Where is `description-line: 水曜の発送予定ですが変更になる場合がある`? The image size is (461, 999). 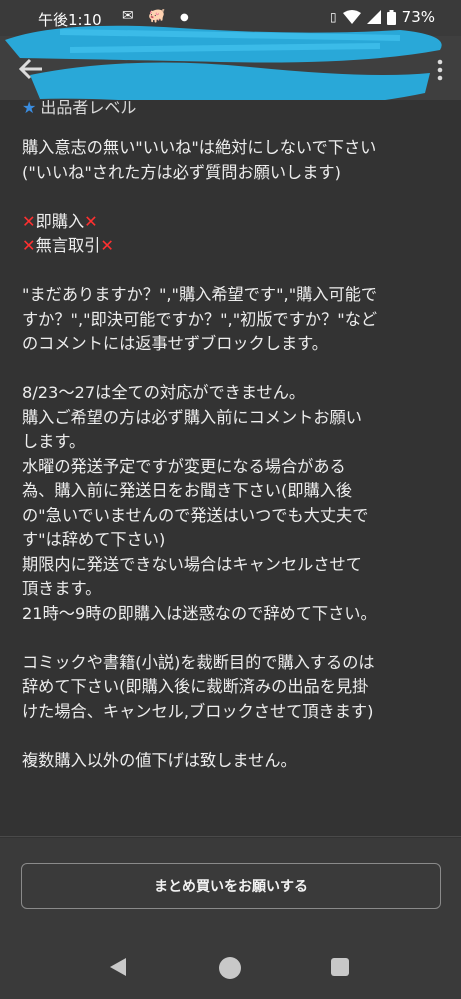 description-line: 水曜の発送予定ですが変更になる場合がある is located at coordinates (184, 466).